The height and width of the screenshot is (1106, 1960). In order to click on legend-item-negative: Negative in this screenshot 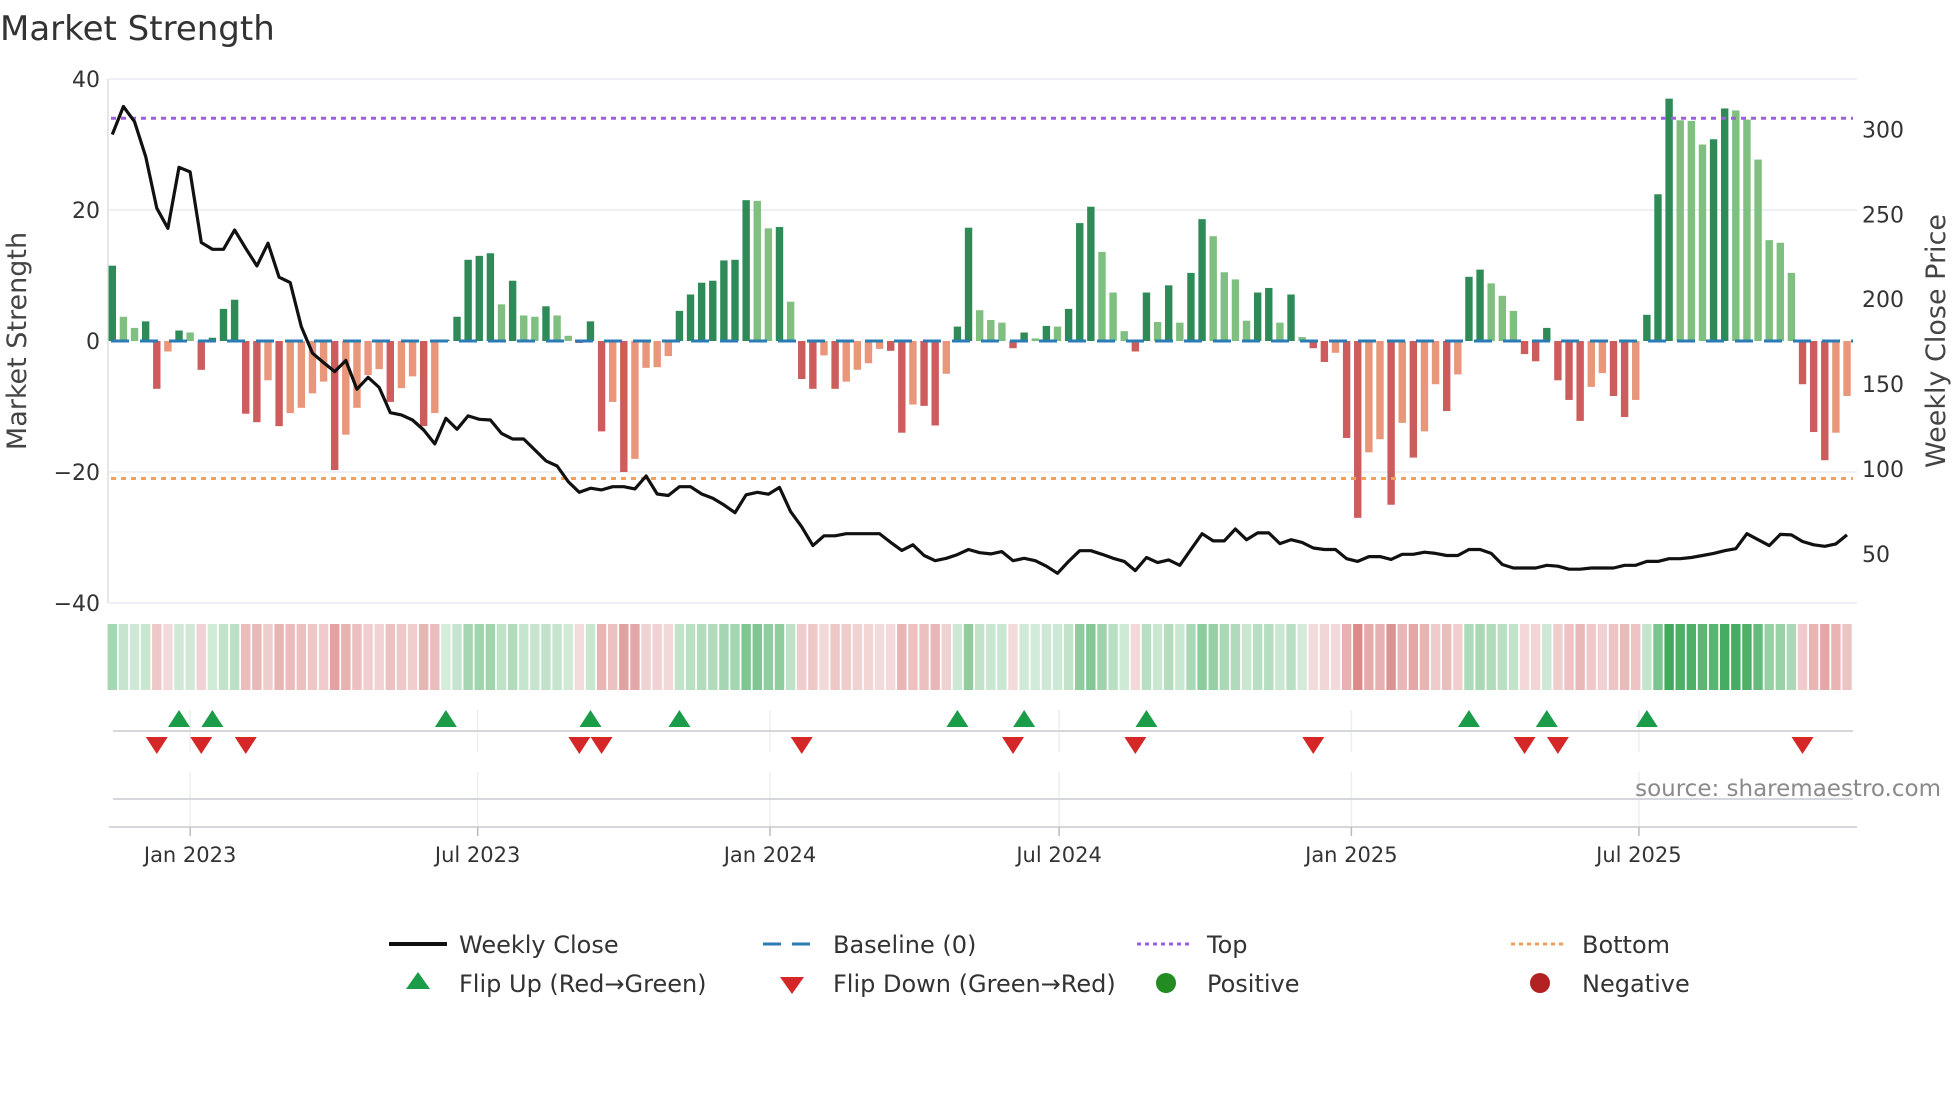, I will do `click(1610, 984)`.